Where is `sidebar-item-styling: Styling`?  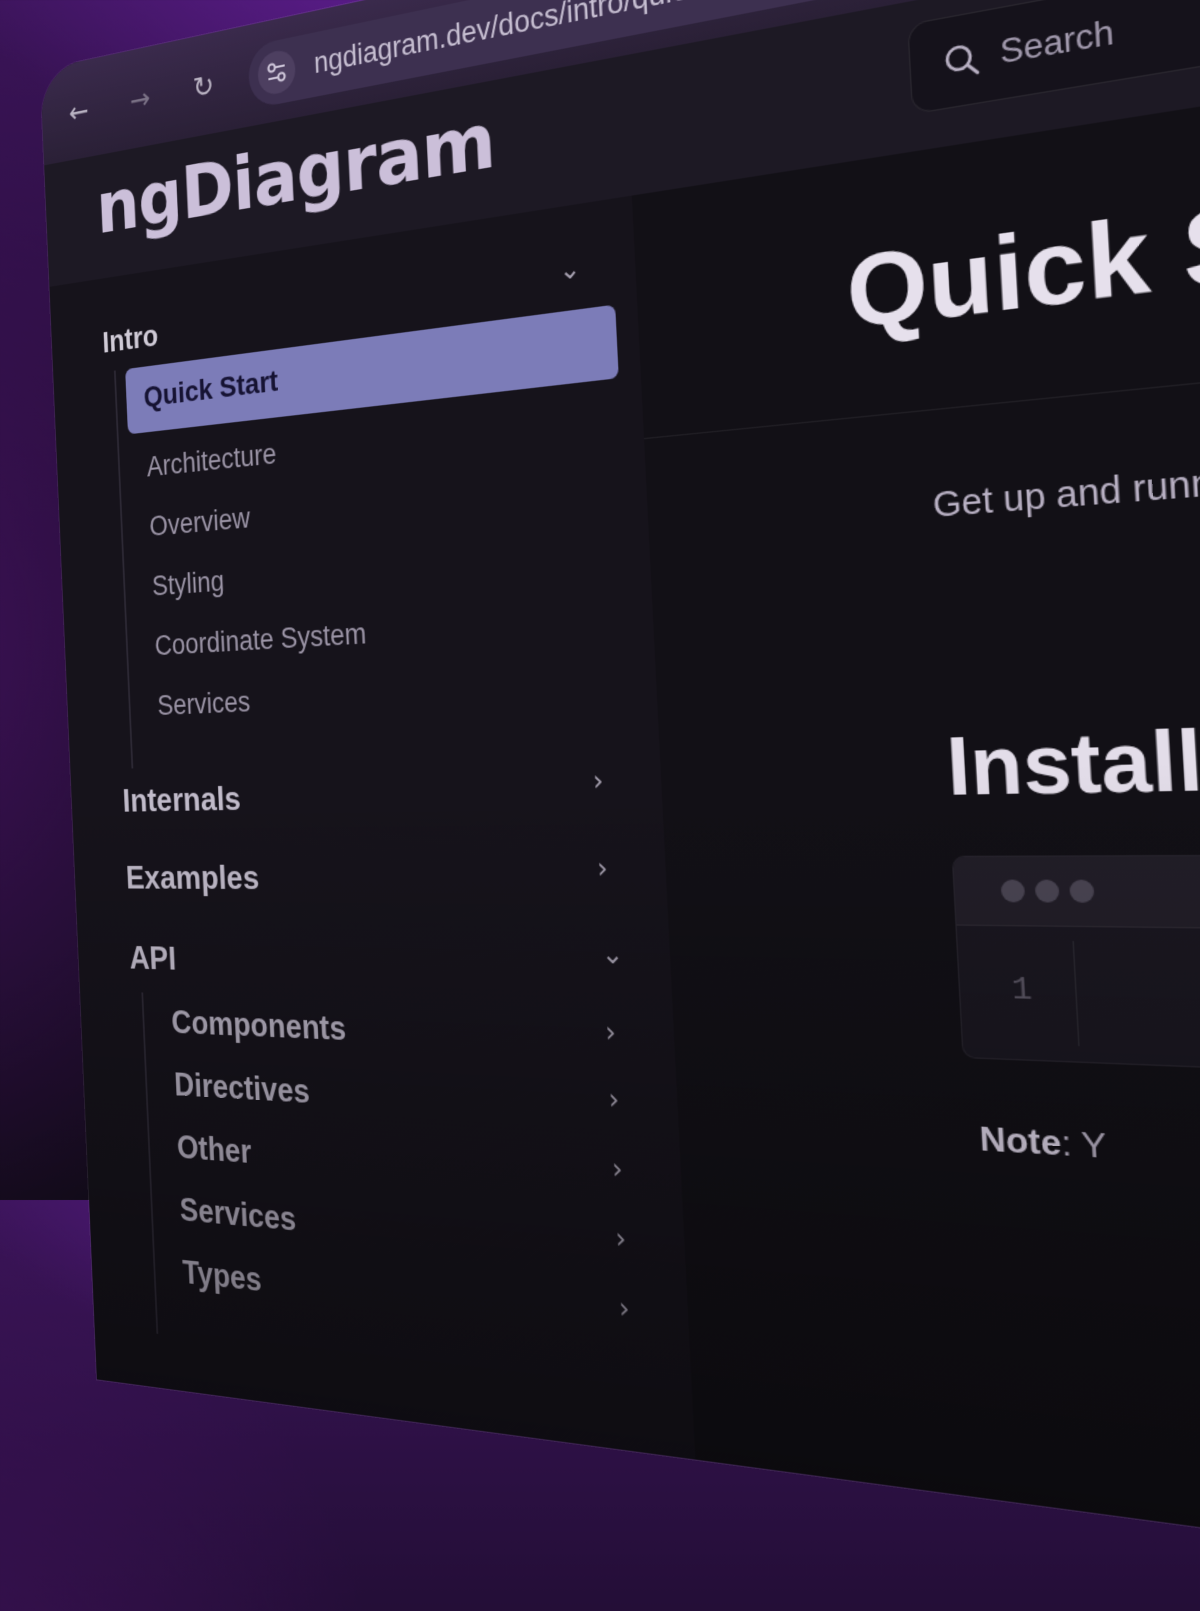 sidebar-item-styling: Styling is located at coordinates (187, 584).